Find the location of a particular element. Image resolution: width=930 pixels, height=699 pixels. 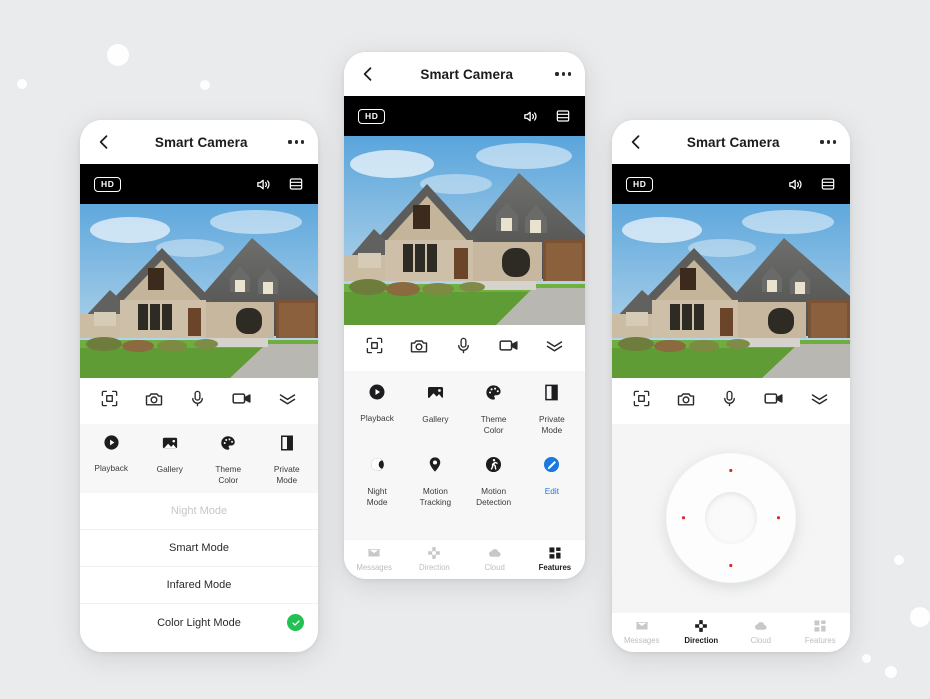

feature-motion-detection: Motion Detection is located at coordinates (494, 481).